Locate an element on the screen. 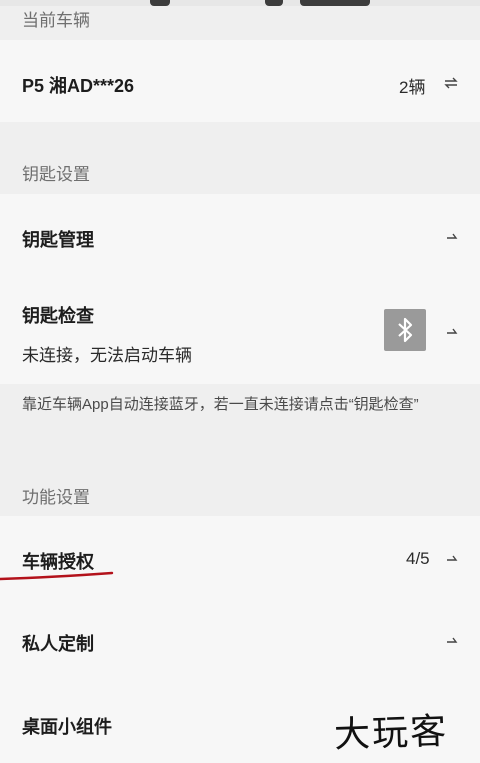 The image size is (480, 763). key-check-label: 钥匙检查 is located at coordinates (58, 316).